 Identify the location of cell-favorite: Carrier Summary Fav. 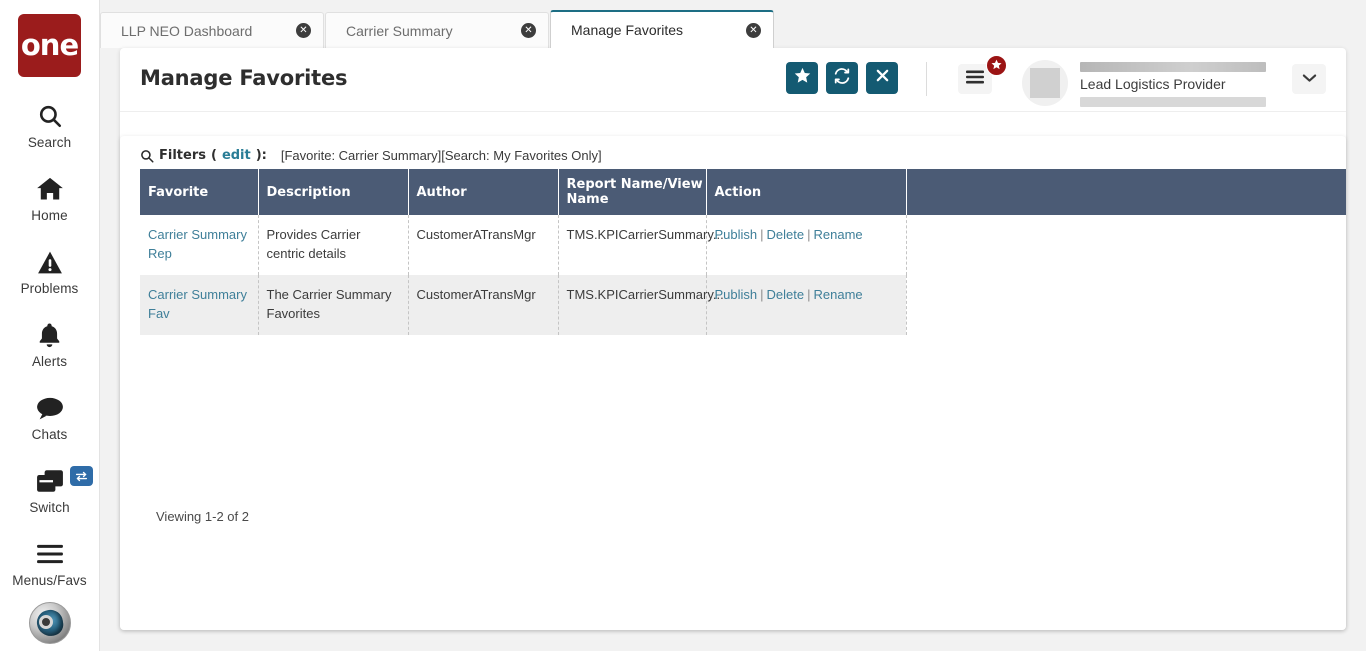
(199, 305).